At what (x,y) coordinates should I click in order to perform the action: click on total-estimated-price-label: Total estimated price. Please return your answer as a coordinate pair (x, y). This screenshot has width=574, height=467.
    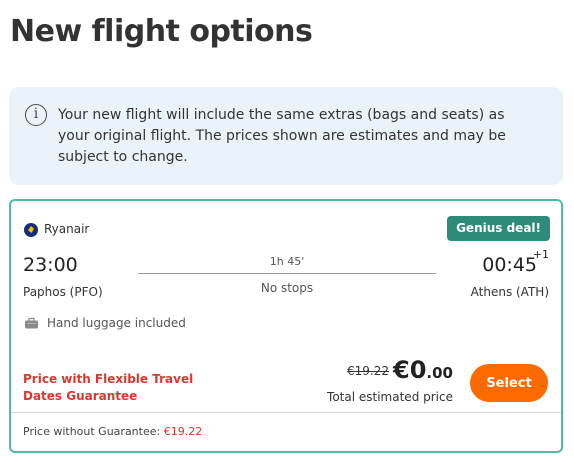
    Looking at the image, I should click on (390, 397).